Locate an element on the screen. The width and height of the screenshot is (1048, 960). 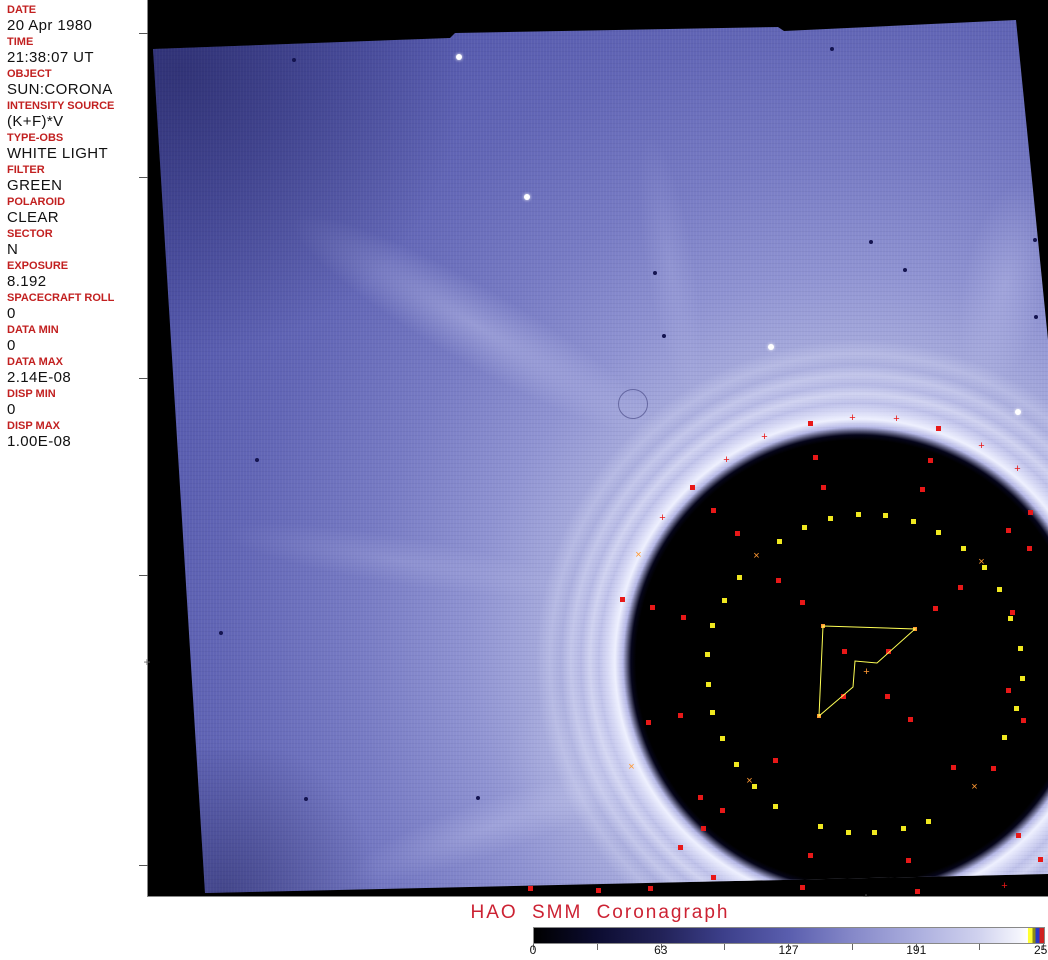
image-title: HAO SMM Coronagraph is located at coordinates (600, 912).